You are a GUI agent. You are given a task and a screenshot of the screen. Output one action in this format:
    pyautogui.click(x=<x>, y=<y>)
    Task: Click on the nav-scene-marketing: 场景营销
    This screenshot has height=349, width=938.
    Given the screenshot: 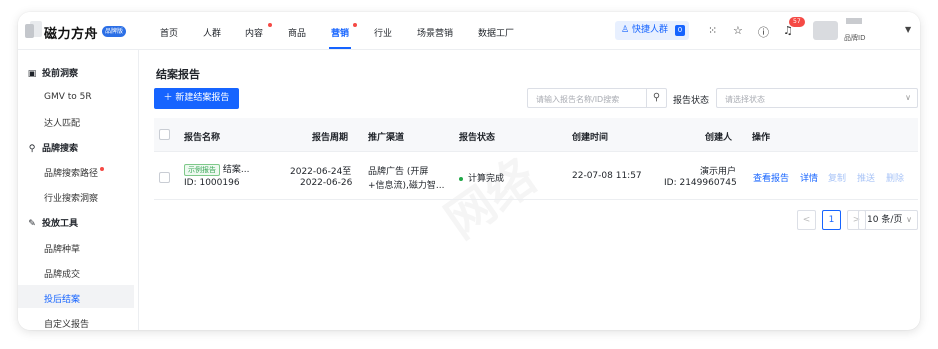 What is the action you would take?
    pyautogui.click(x=435, y=32)
    